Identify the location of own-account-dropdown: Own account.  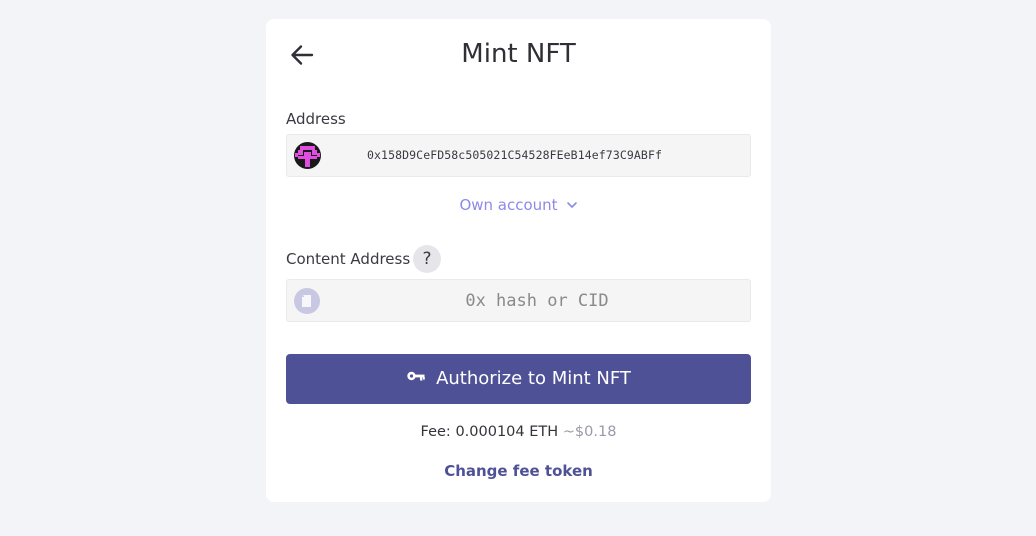
(518, 205).